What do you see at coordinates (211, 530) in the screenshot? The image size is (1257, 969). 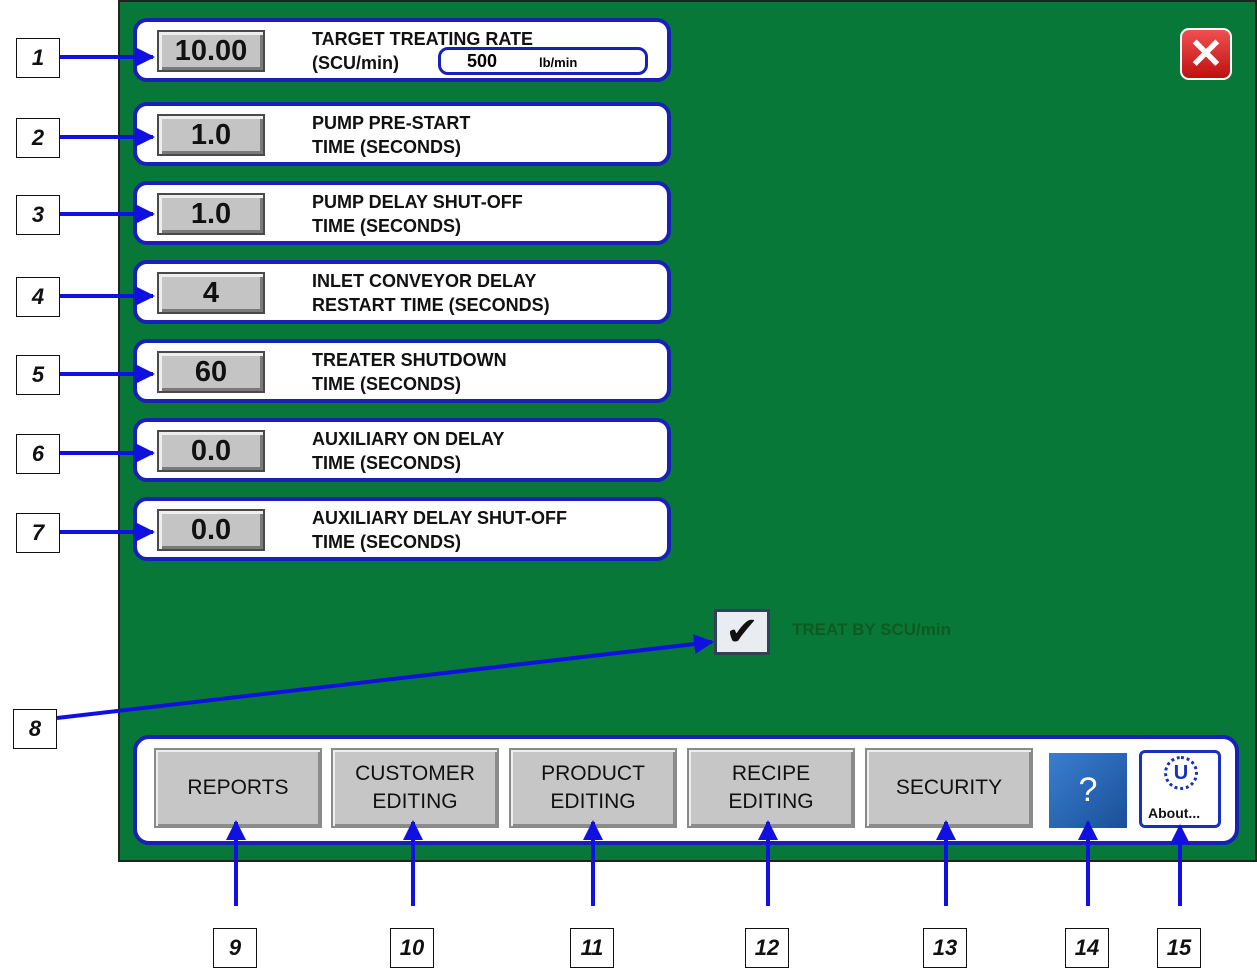 I see `auxiliary-delay-shut-off-value-button: 0.0` at bounding box center [211, 530].